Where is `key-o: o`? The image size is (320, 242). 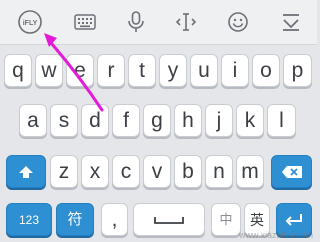 key-o: o is located at coordinates (266, 70).